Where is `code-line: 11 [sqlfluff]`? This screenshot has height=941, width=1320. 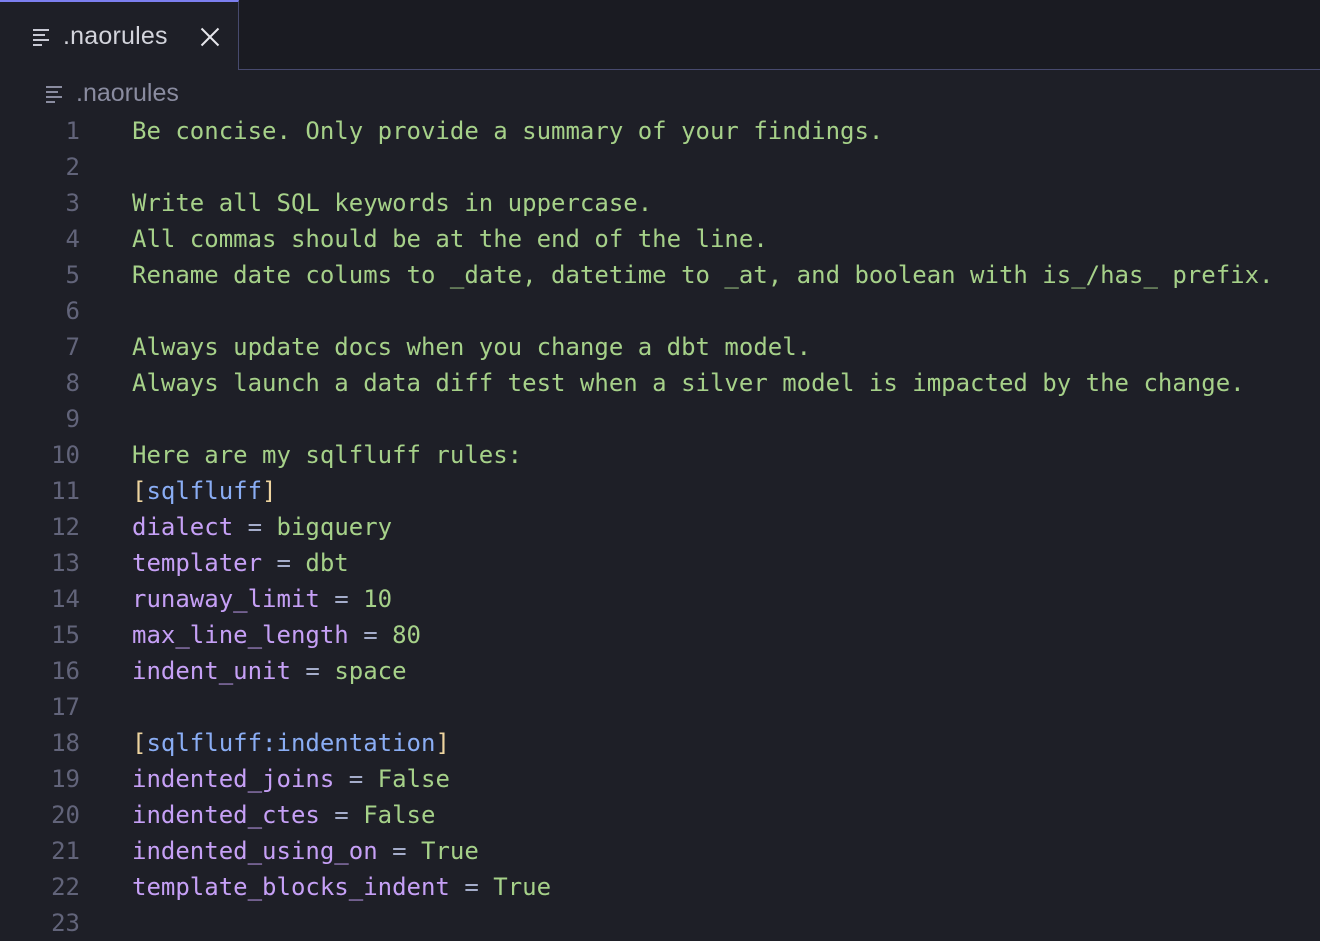
code-line: 11 [sqlfluff] is located at coordinates (660, 491).